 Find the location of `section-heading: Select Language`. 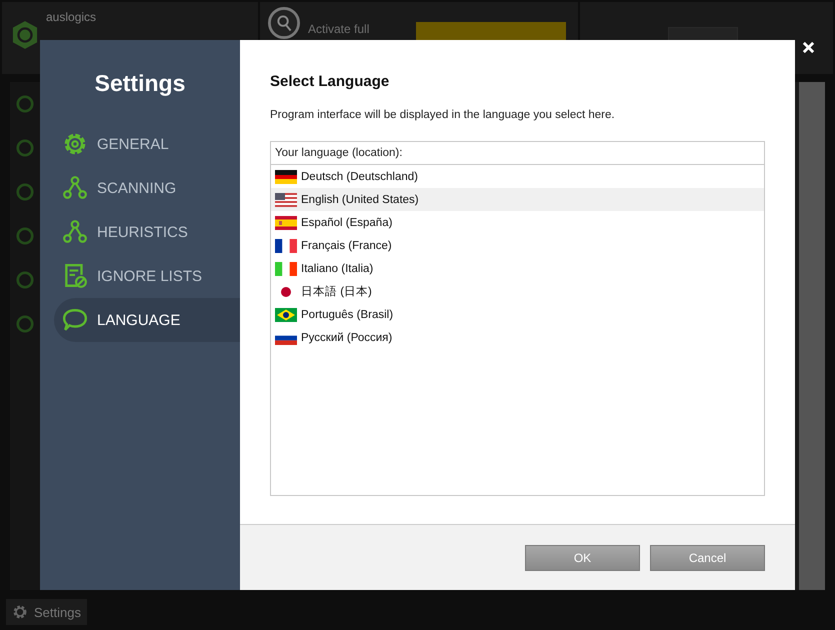

section-heading: Select Language is located at coordinates (330, 81).